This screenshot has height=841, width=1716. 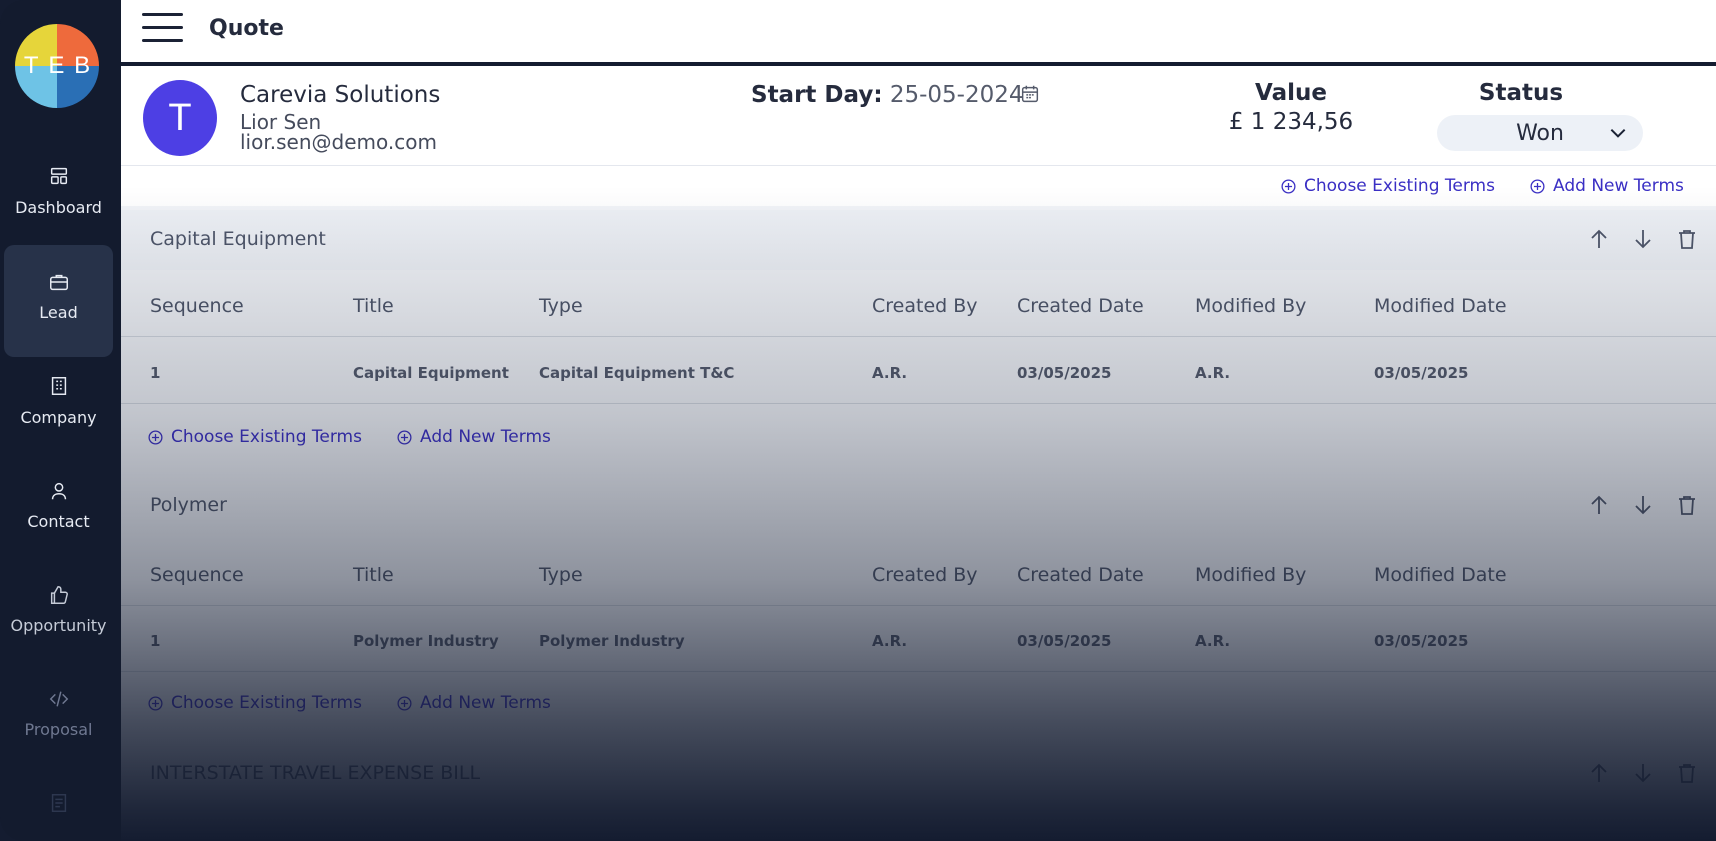 What do you see at coordinates (197, 575) in the screenshot?
I see `col-sequence: Sequence` at bounding box center [197, 575].